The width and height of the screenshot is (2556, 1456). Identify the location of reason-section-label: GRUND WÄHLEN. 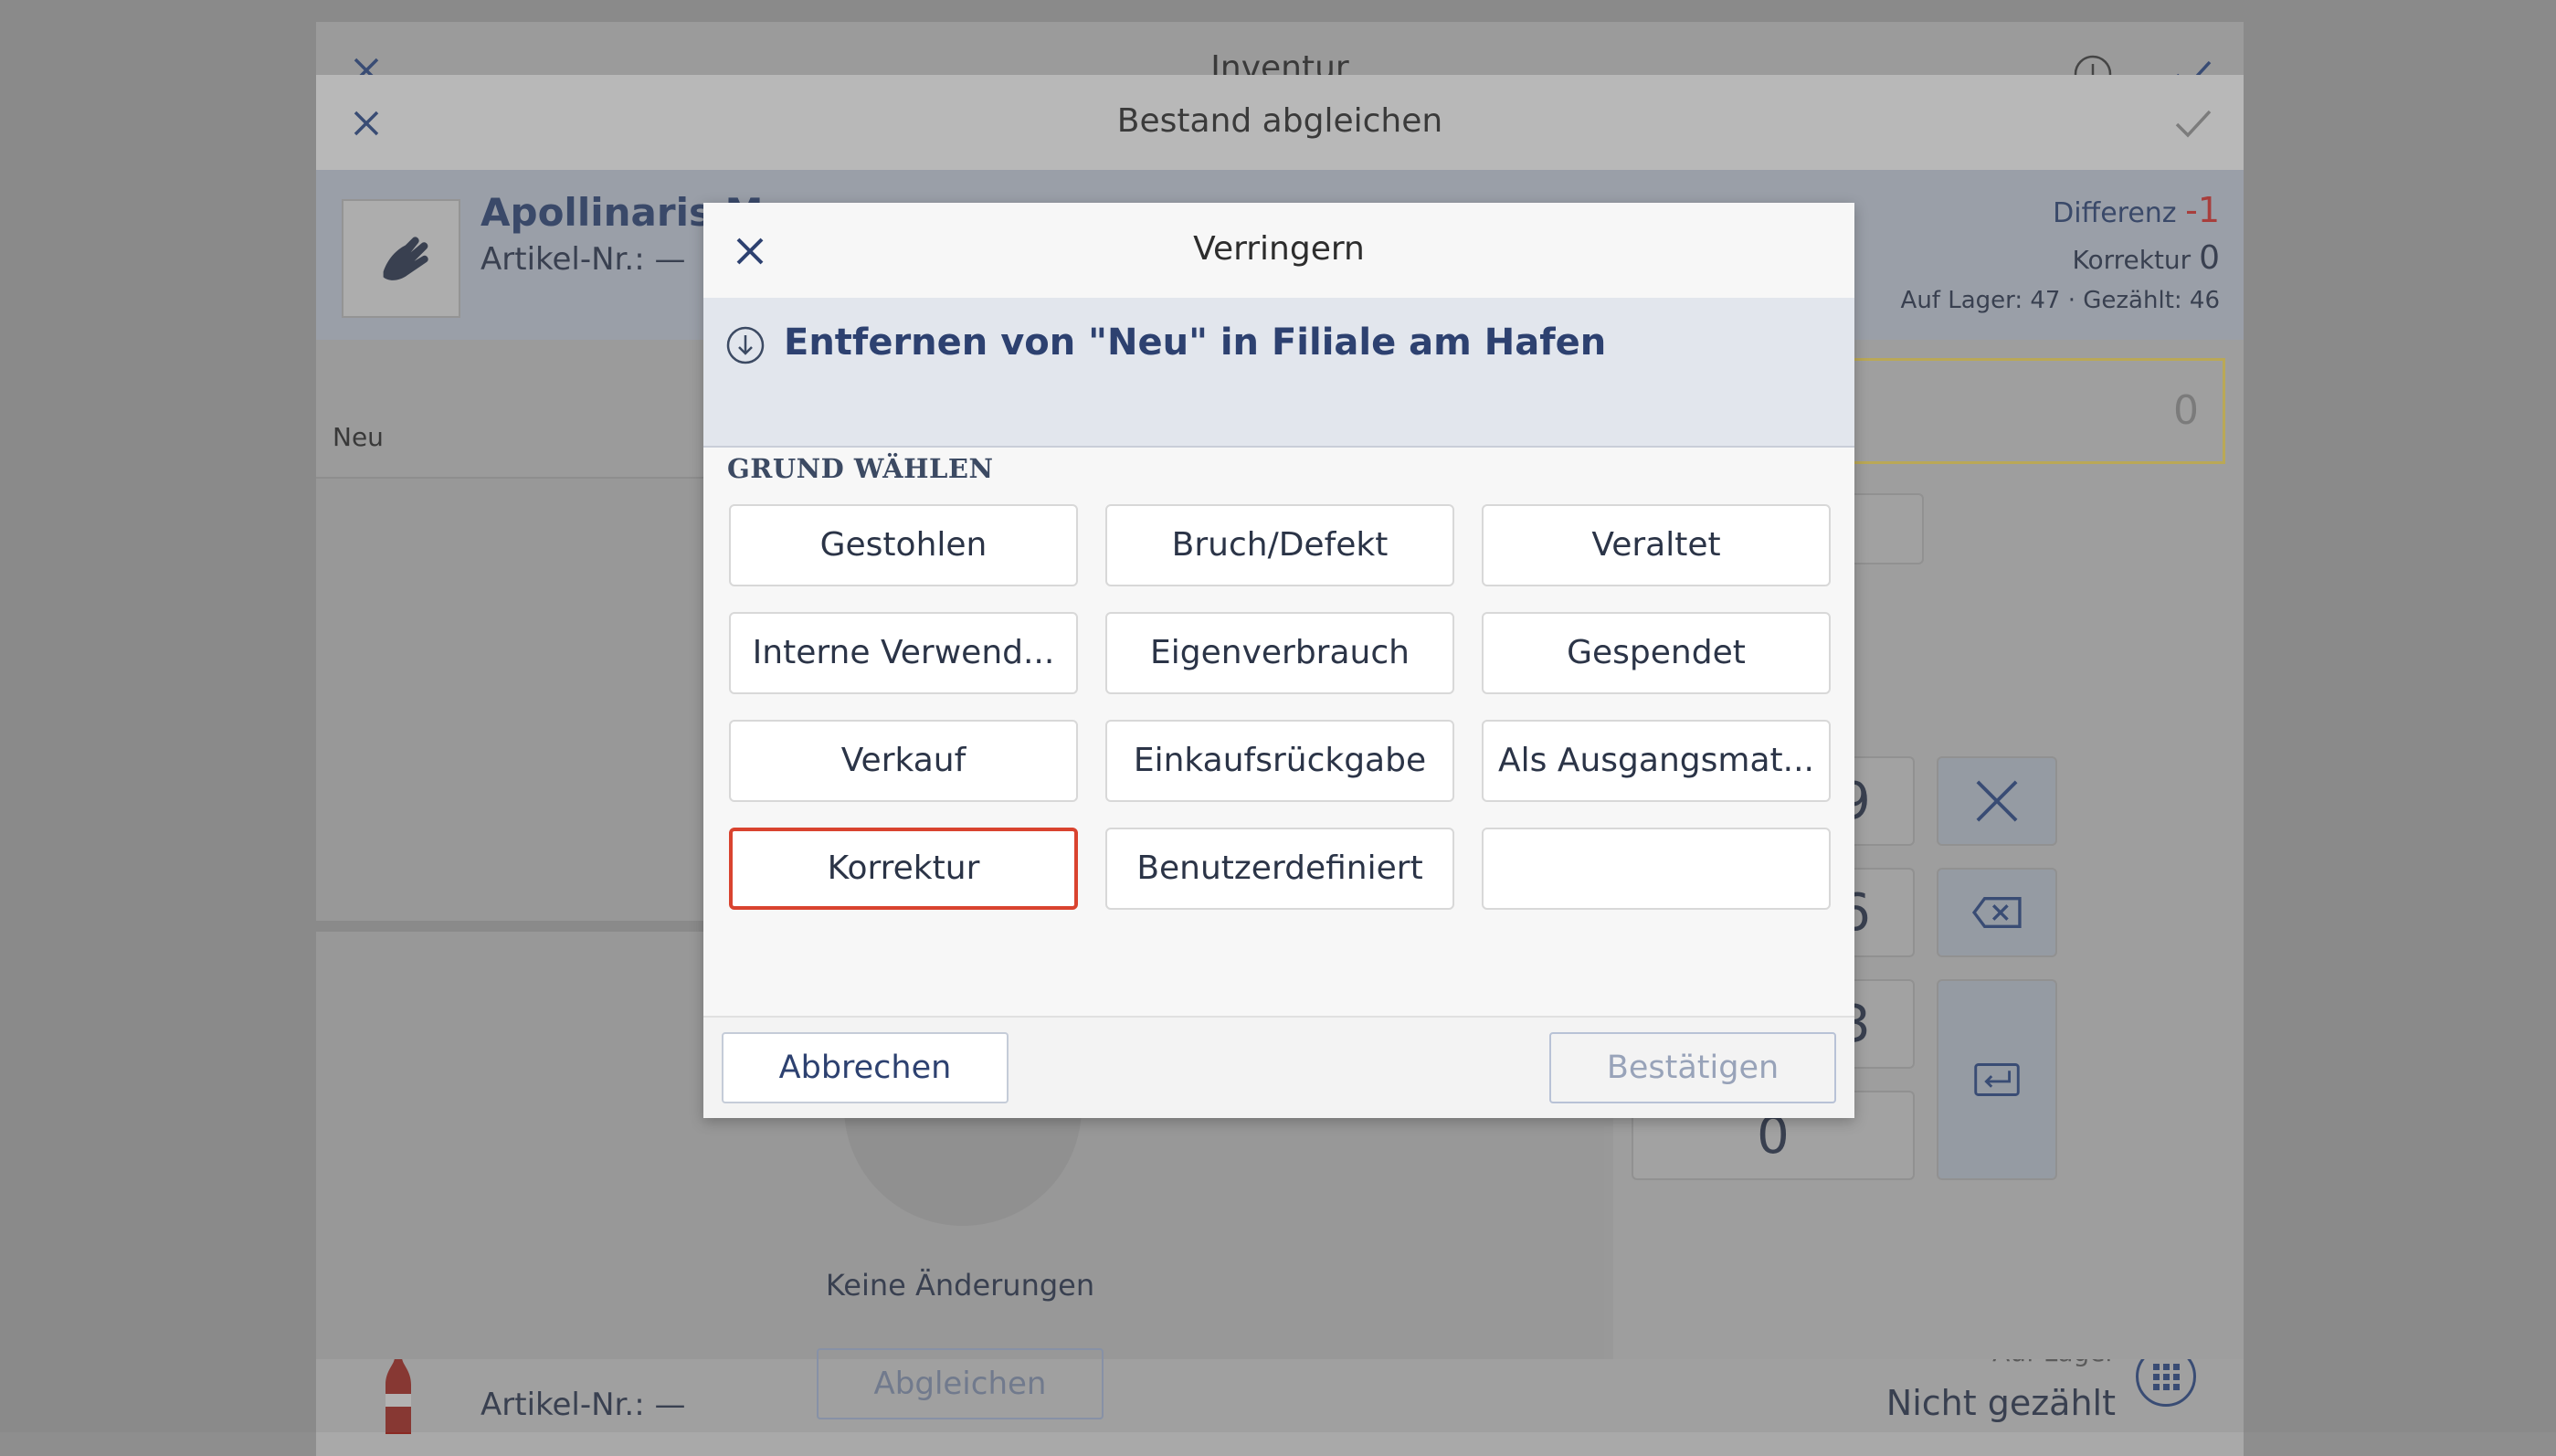
(860, 469).